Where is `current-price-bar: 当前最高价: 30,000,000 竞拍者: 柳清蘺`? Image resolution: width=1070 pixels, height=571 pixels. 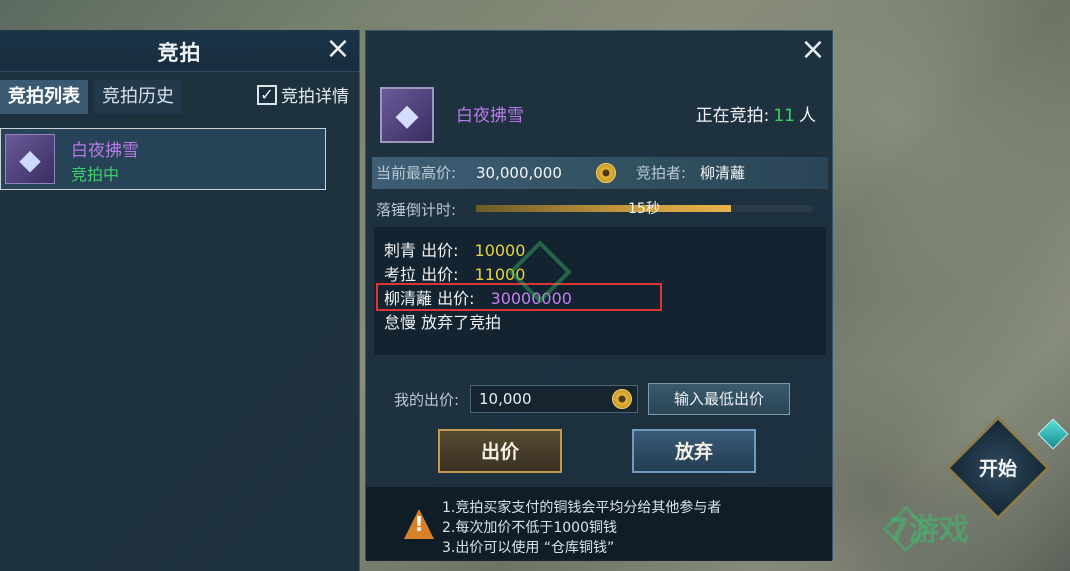 current-price-bar: 当前最高价: 30,000,000 竞拍者: 柳清蘺 is located at coordinates (600, 173).